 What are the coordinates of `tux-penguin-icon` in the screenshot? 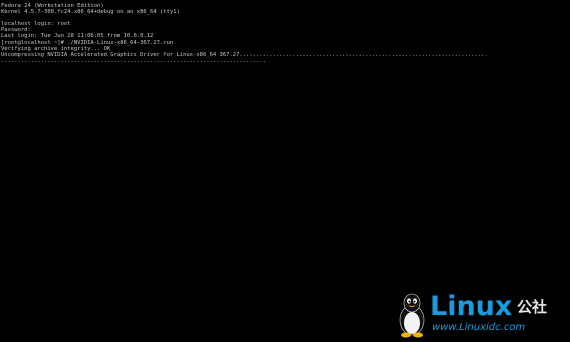 It's located at (412, 315).